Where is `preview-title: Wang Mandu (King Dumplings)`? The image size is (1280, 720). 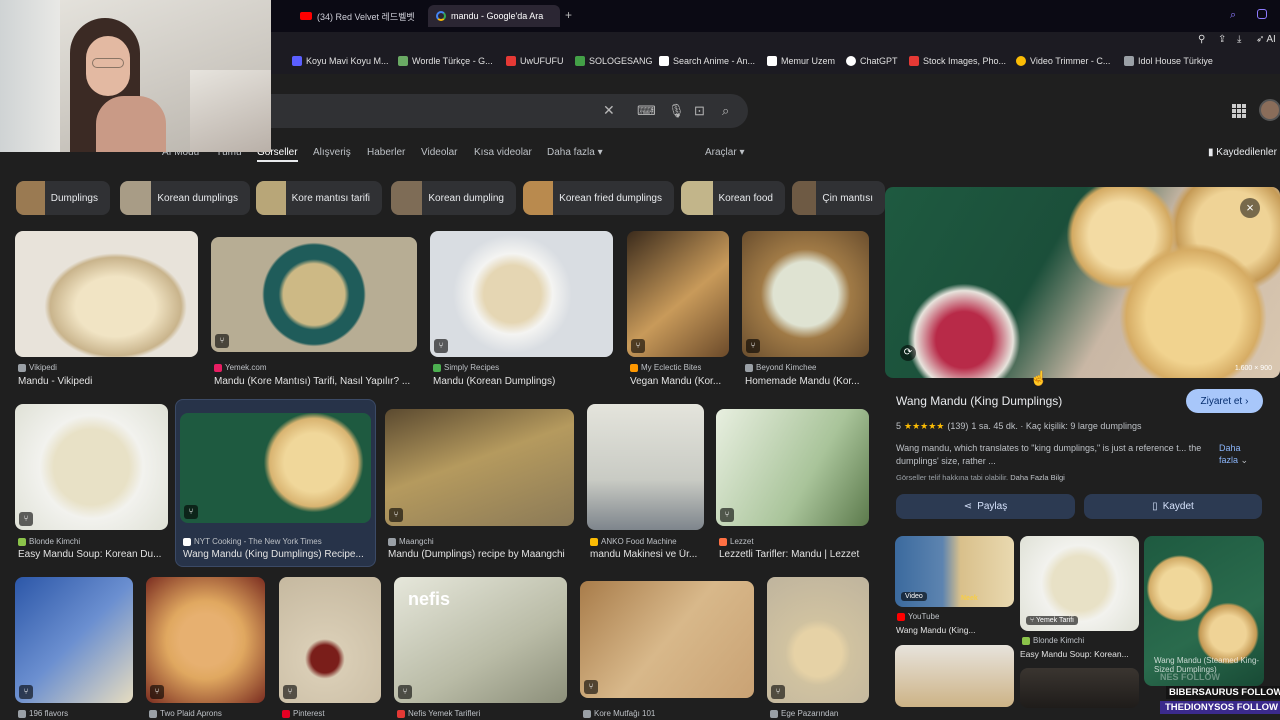 preview-title: Wang Mandu (King Dumplings) is located at coordinates (979, 401).